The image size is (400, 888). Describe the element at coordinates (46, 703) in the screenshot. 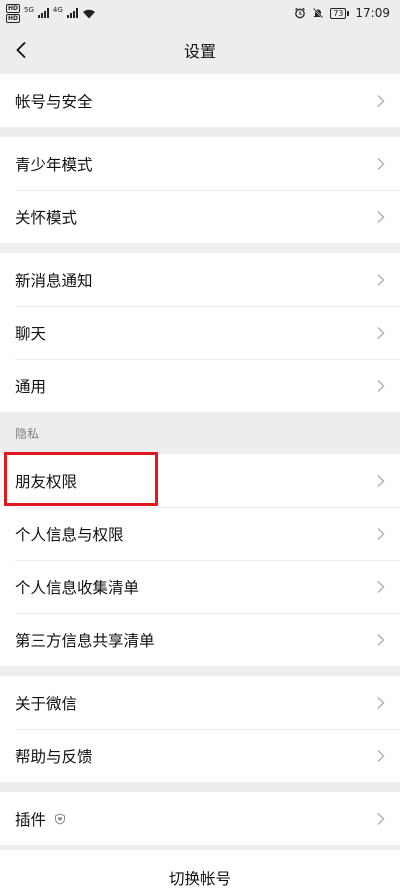

I see `item-label: 关于微信` at that location.